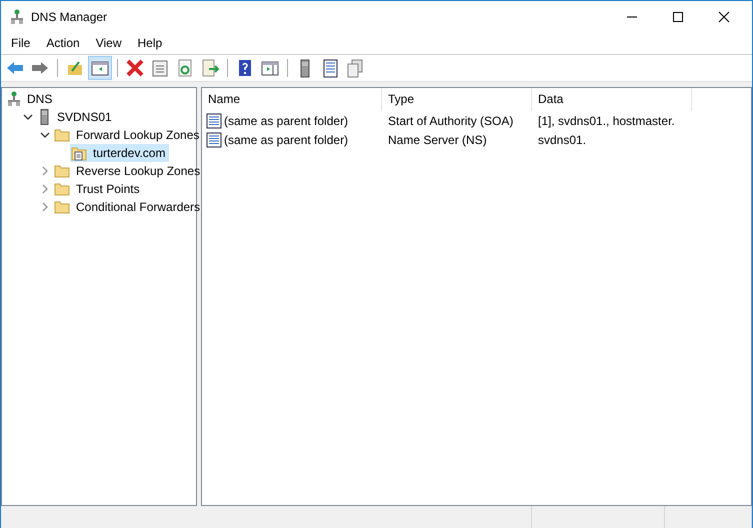 This screenshot has height=528, width=753. I want to click on menu-item: Action, so click(63, 43).